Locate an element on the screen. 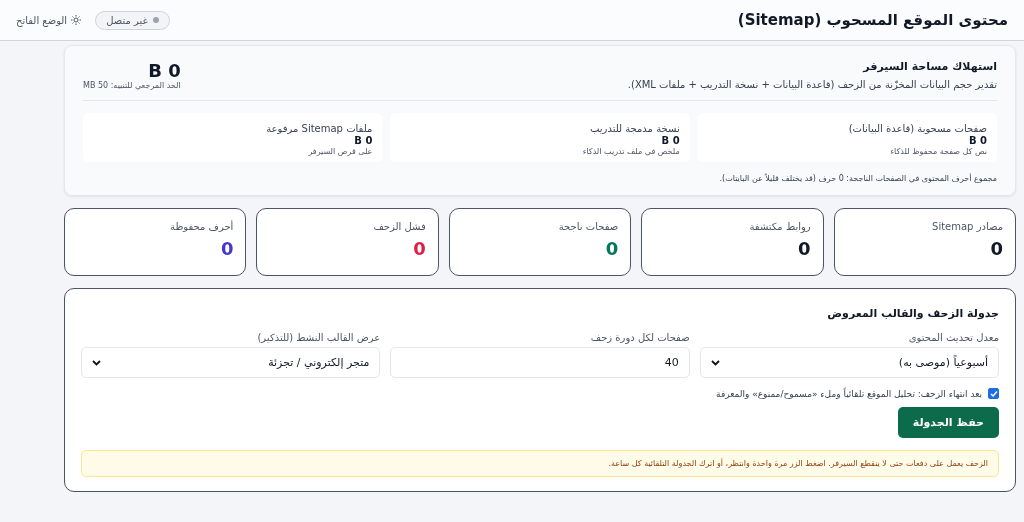 The height and width of the screenshot is (522, 1024). field-label: عرض القالب النشط (للتذكير) is located at coordinates (318, 337).